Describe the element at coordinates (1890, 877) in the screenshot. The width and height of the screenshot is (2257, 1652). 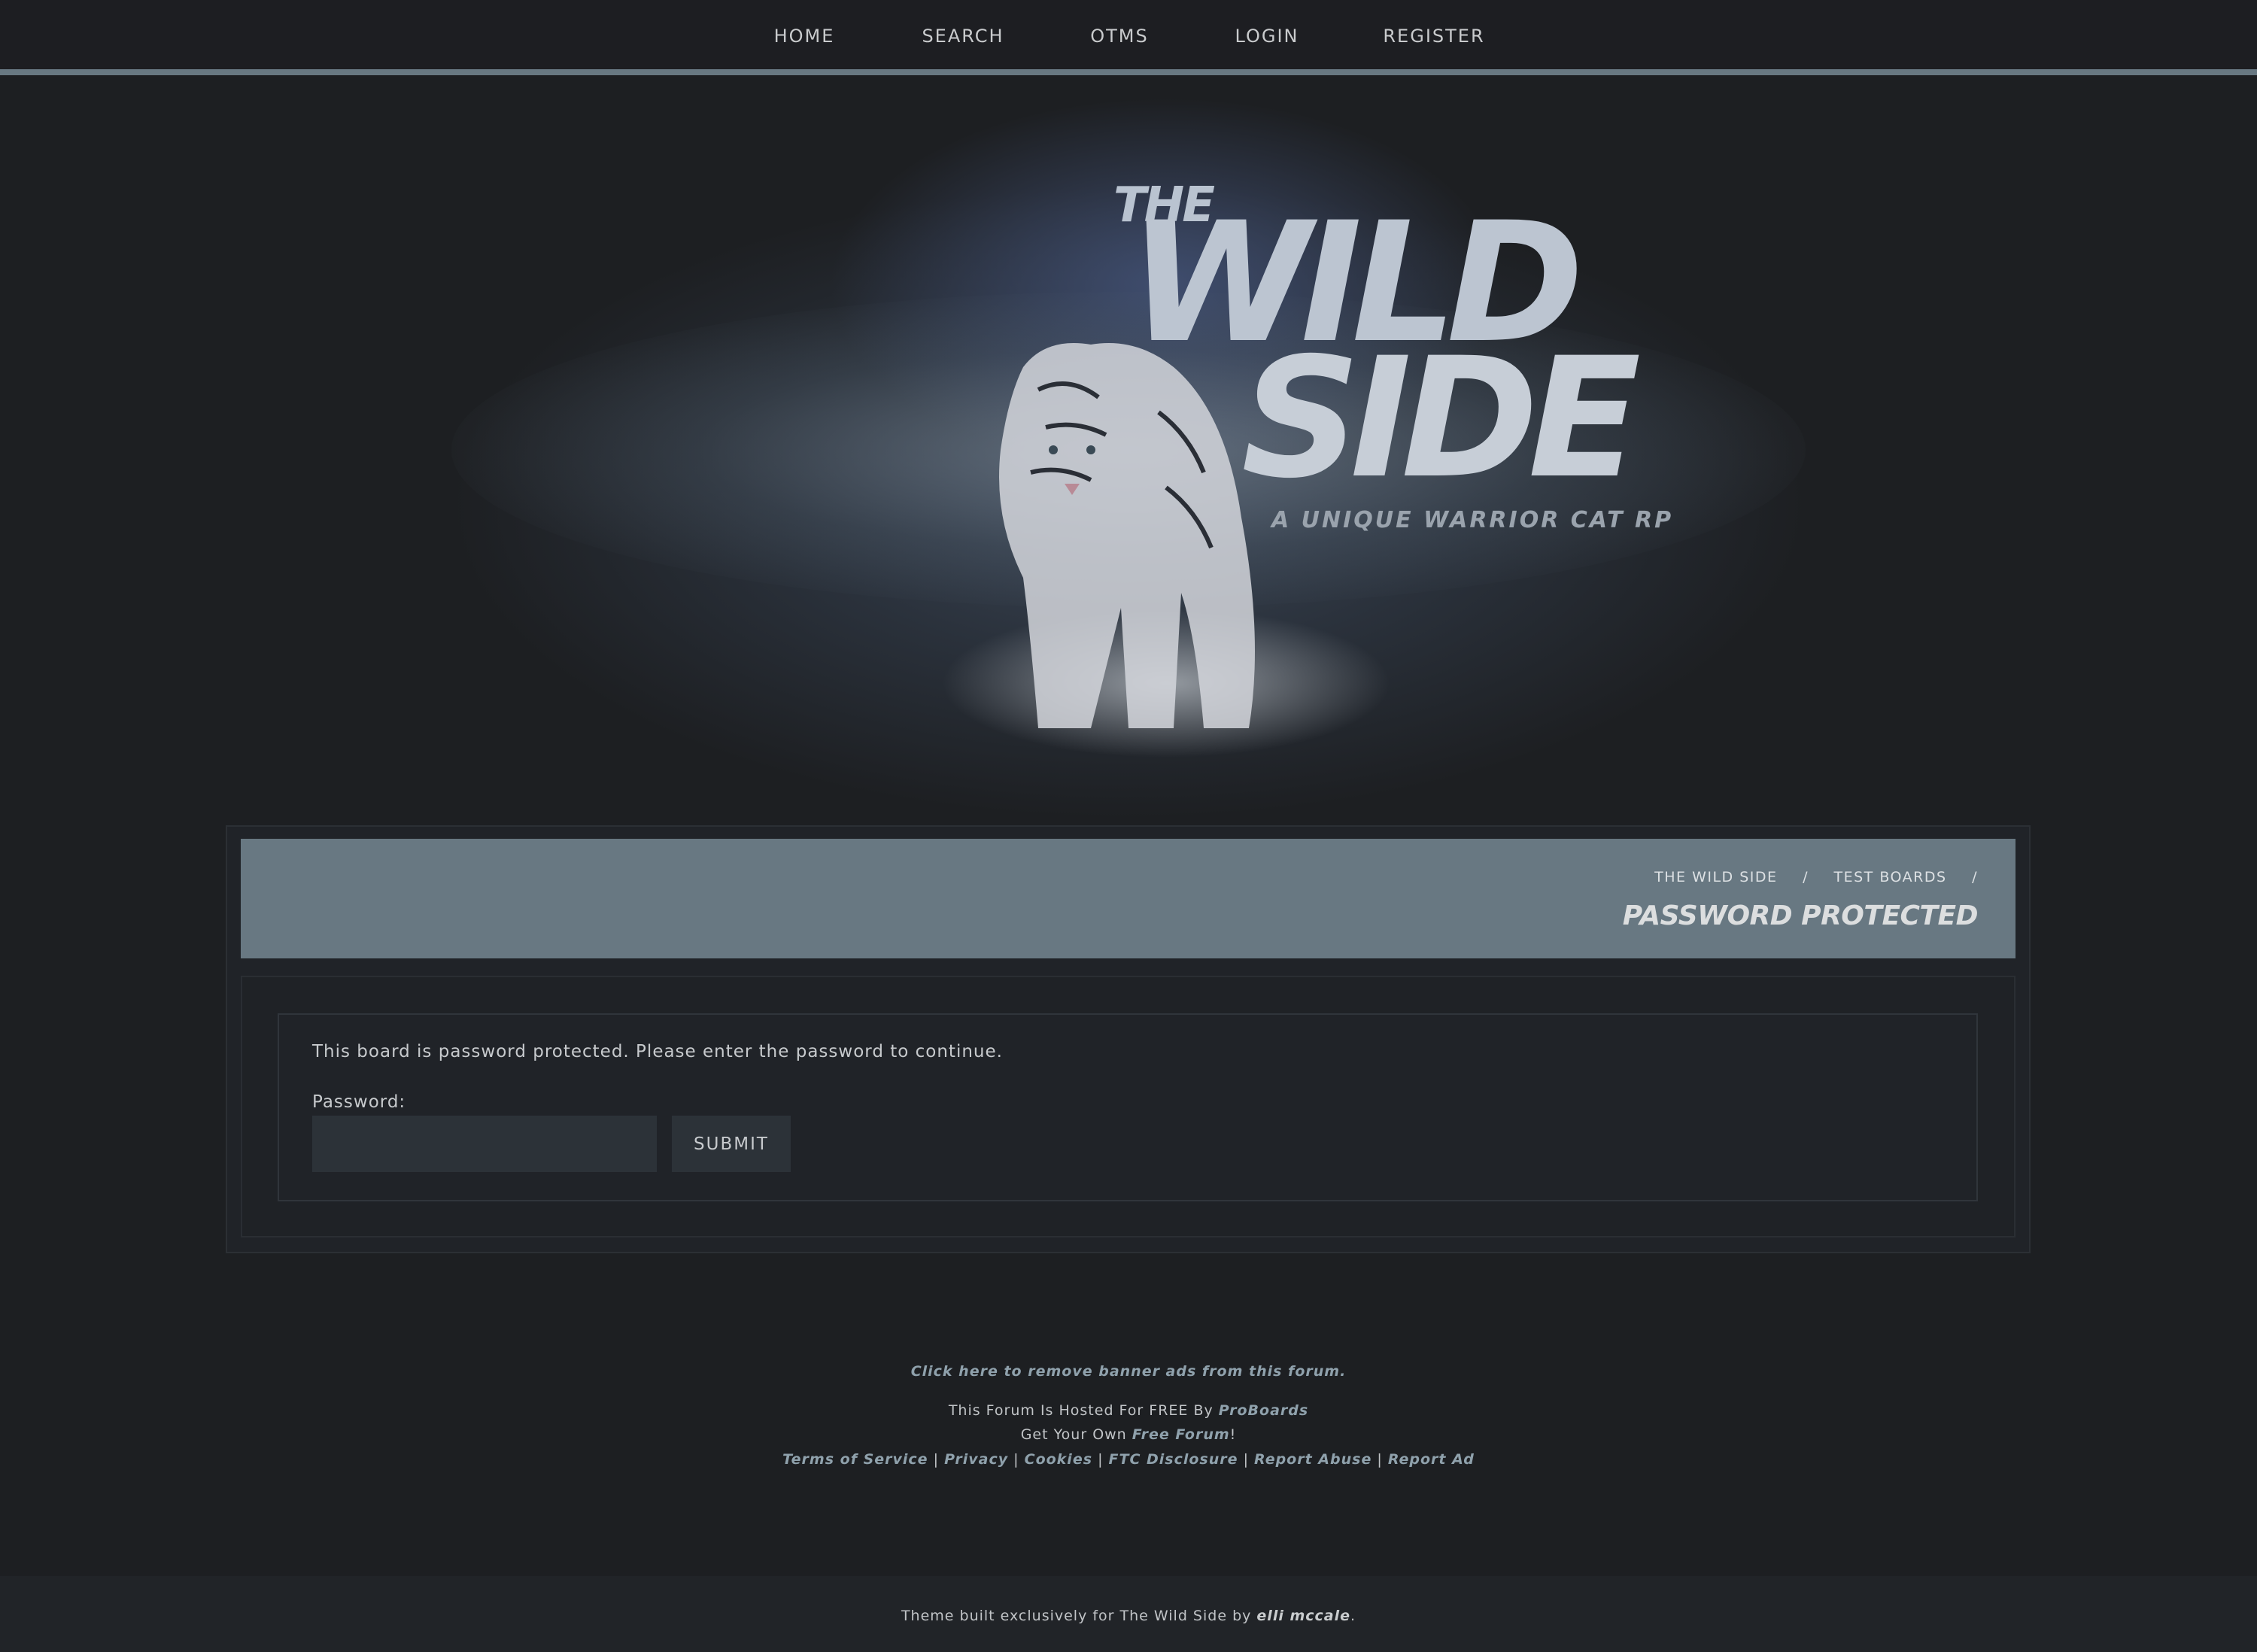
I see `breadcrumb-test-boards: TEST BOARDS` at that location.